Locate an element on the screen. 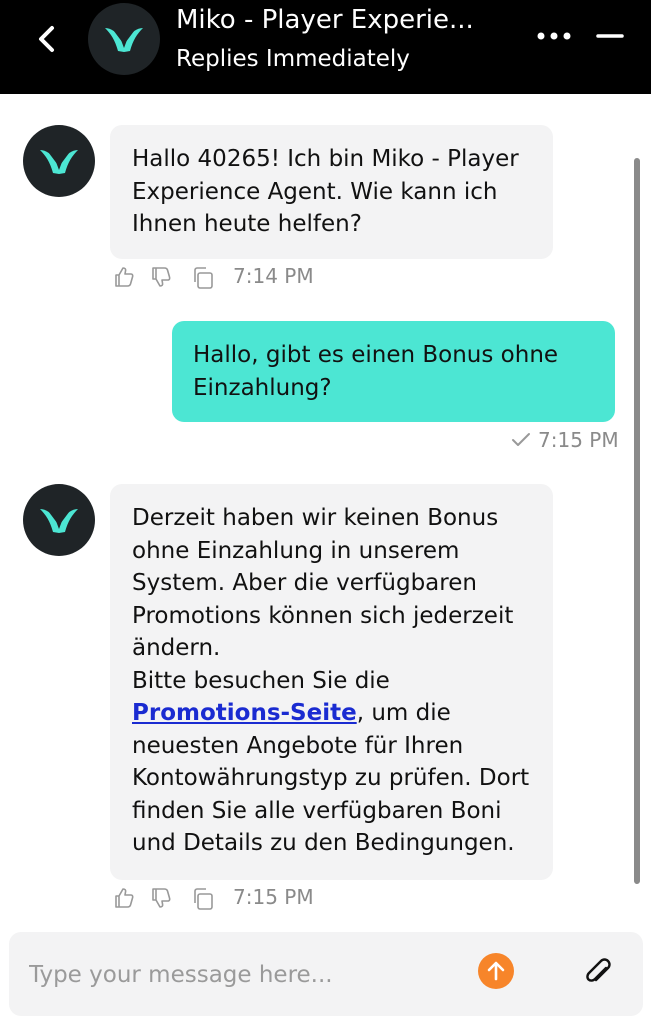  arrow-up-icon is located at coordinates (496, 971).